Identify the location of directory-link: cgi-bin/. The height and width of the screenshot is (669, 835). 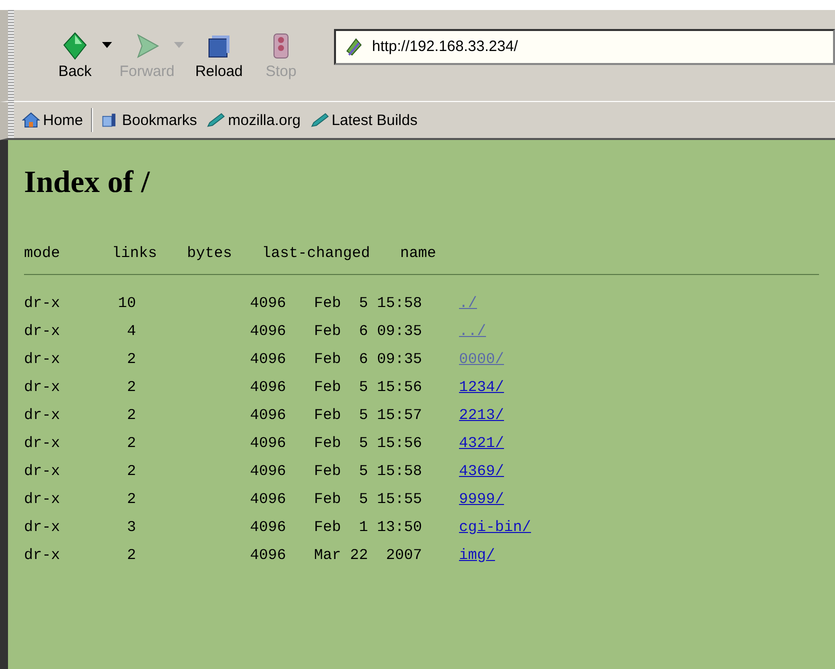
(495, 527).